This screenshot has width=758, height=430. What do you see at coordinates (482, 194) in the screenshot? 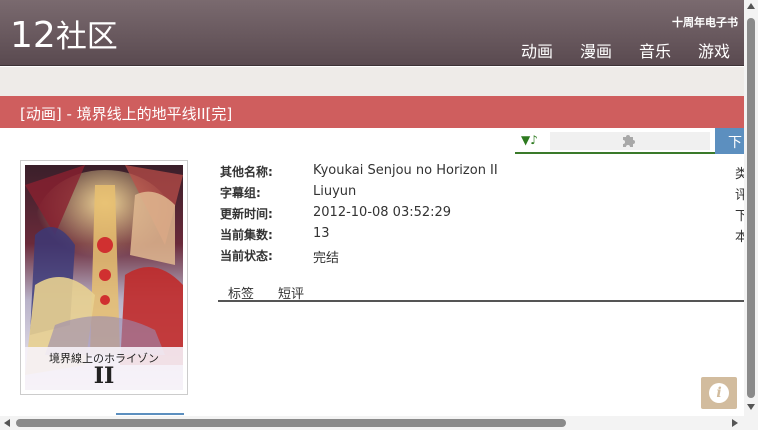
I see `info-row-subtitle-group: 字幕组: Liuyun 评` at bounding box center [482, 194].